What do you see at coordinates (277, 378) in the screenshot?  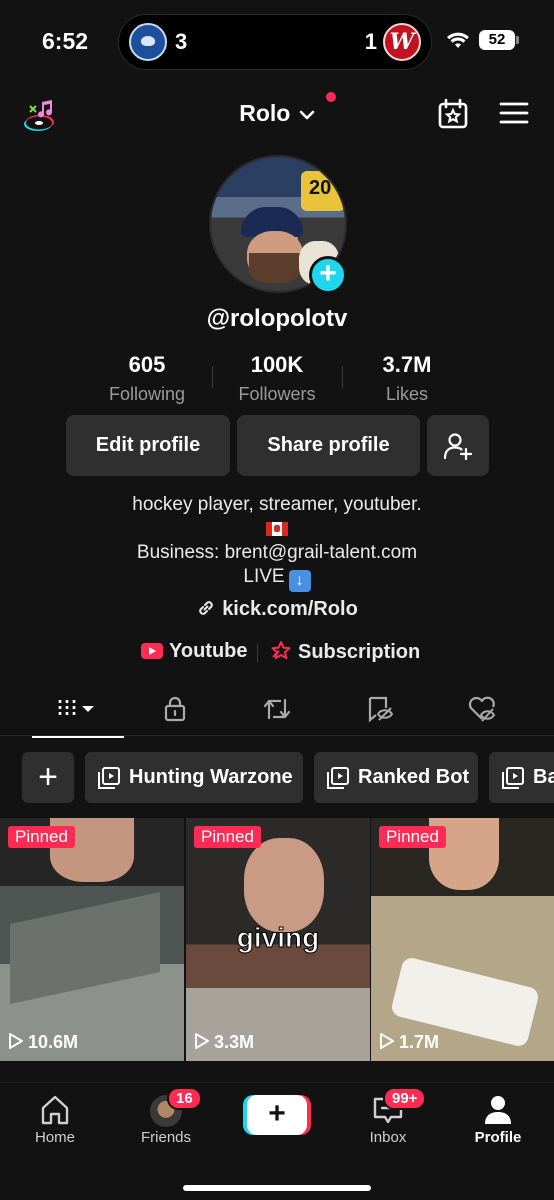 I see `stat-followers: 100K Followers` at bounding box center [277, 378].